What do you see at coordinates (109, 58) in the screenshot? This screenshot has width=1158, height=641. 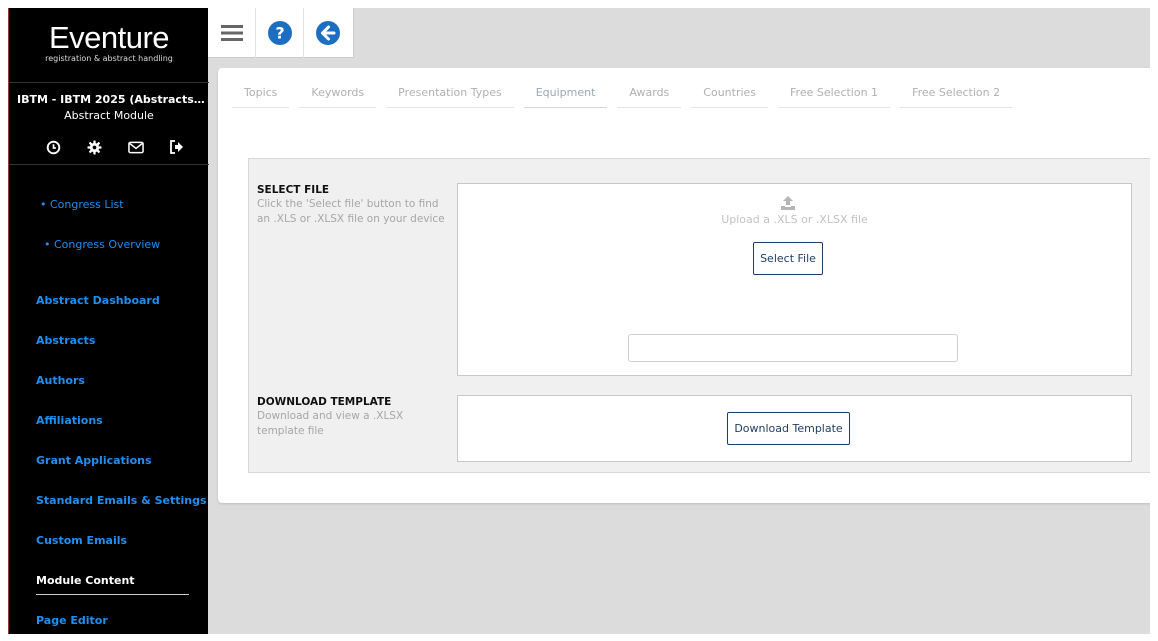 I see `logo-subtitle: registration & abstract handling` at bounding box center [109, 58].